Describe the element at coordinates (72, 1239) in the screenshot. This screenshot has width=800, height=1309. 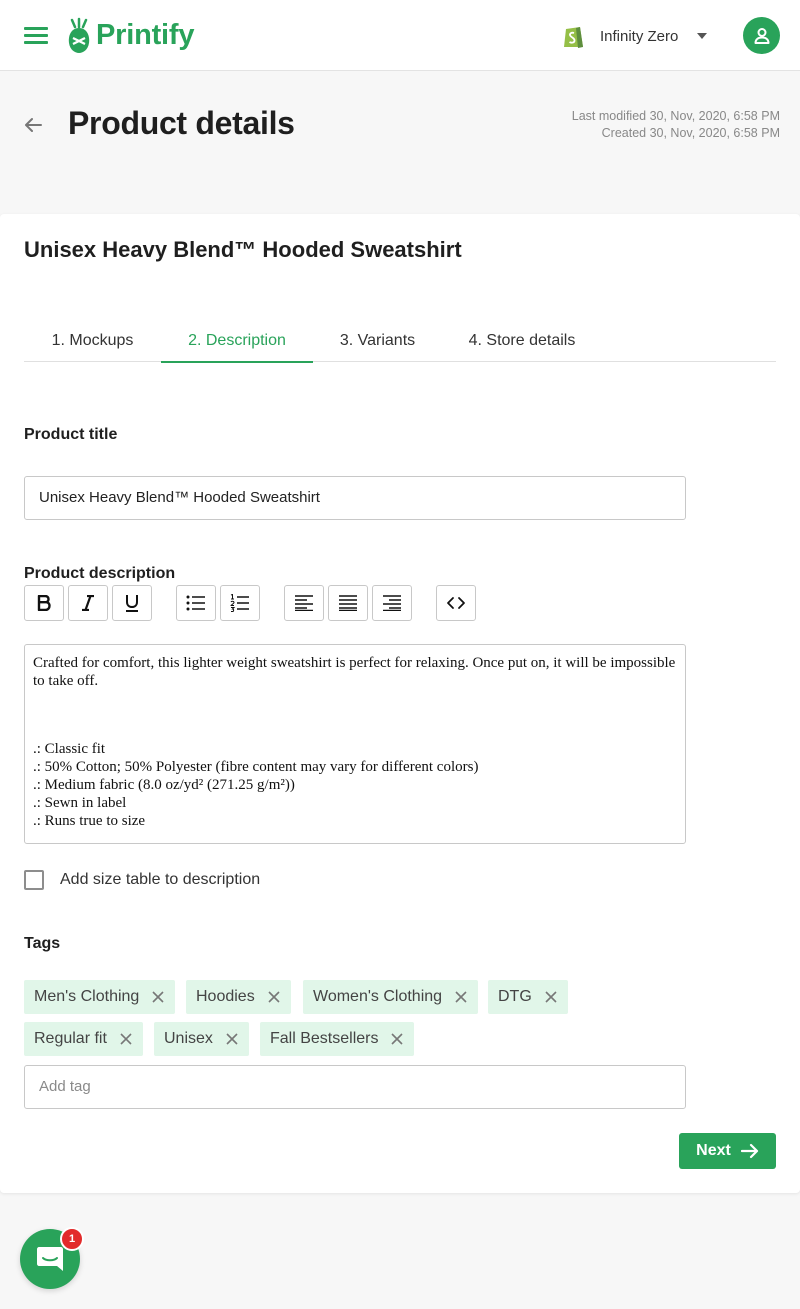
I see `unread-badge: 1` at that location.